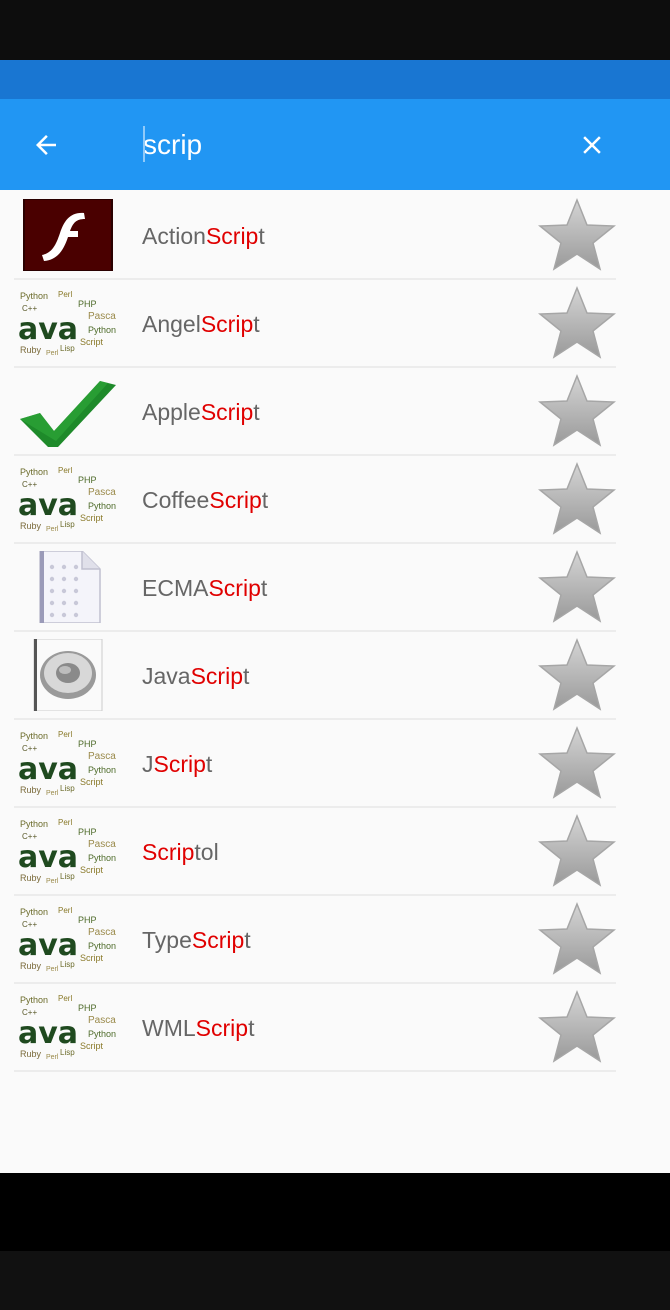  What do you see at coordinates (175, 588) in the screenshot?
I see `label-prefix: ECMA` at bounding box center [175, 588].